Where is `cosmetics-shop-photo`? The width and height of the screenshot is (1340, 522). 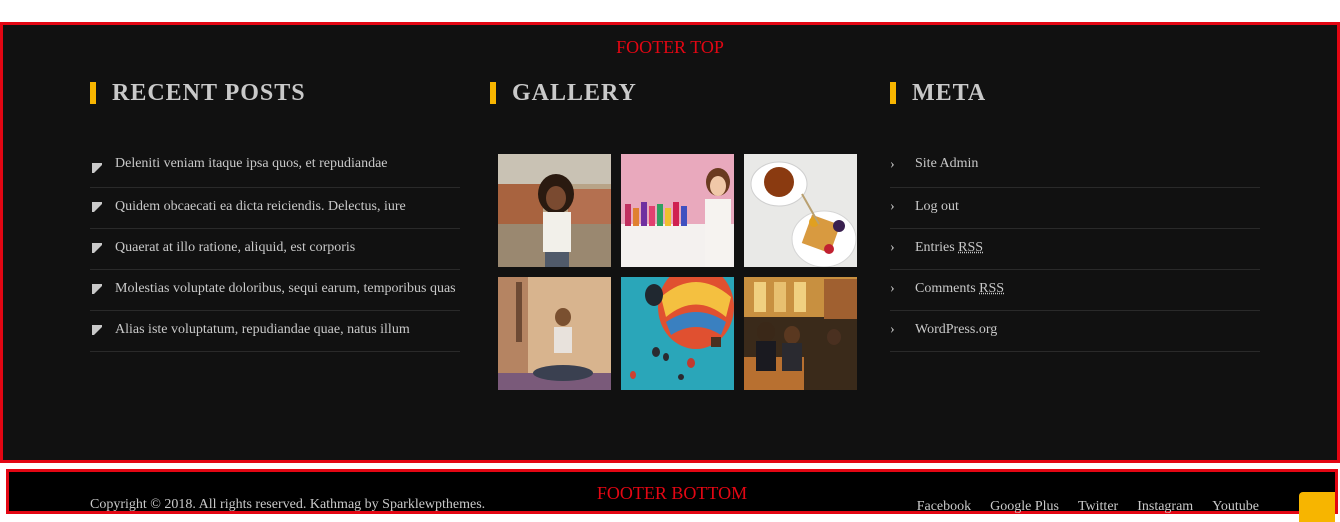 cosmetics-shop-photo is located at coordinates (677, 210).